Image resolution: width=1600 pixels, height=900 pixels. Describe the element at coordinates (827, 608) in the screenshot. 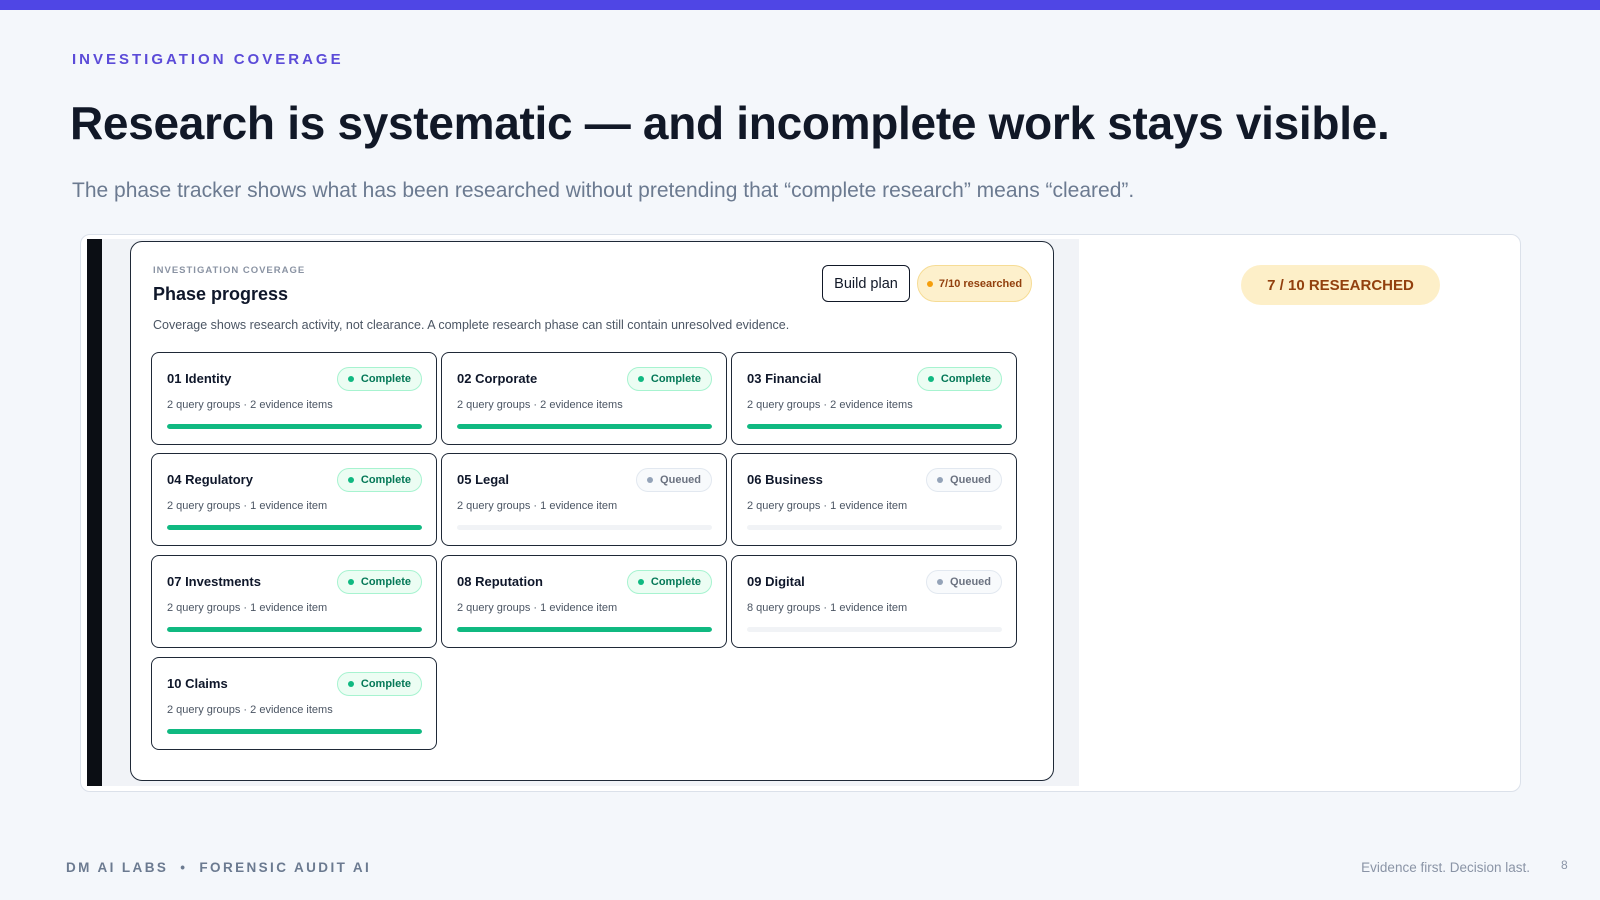

I see `phase-meta: 8 query groups · 1 evidence item` at that location.